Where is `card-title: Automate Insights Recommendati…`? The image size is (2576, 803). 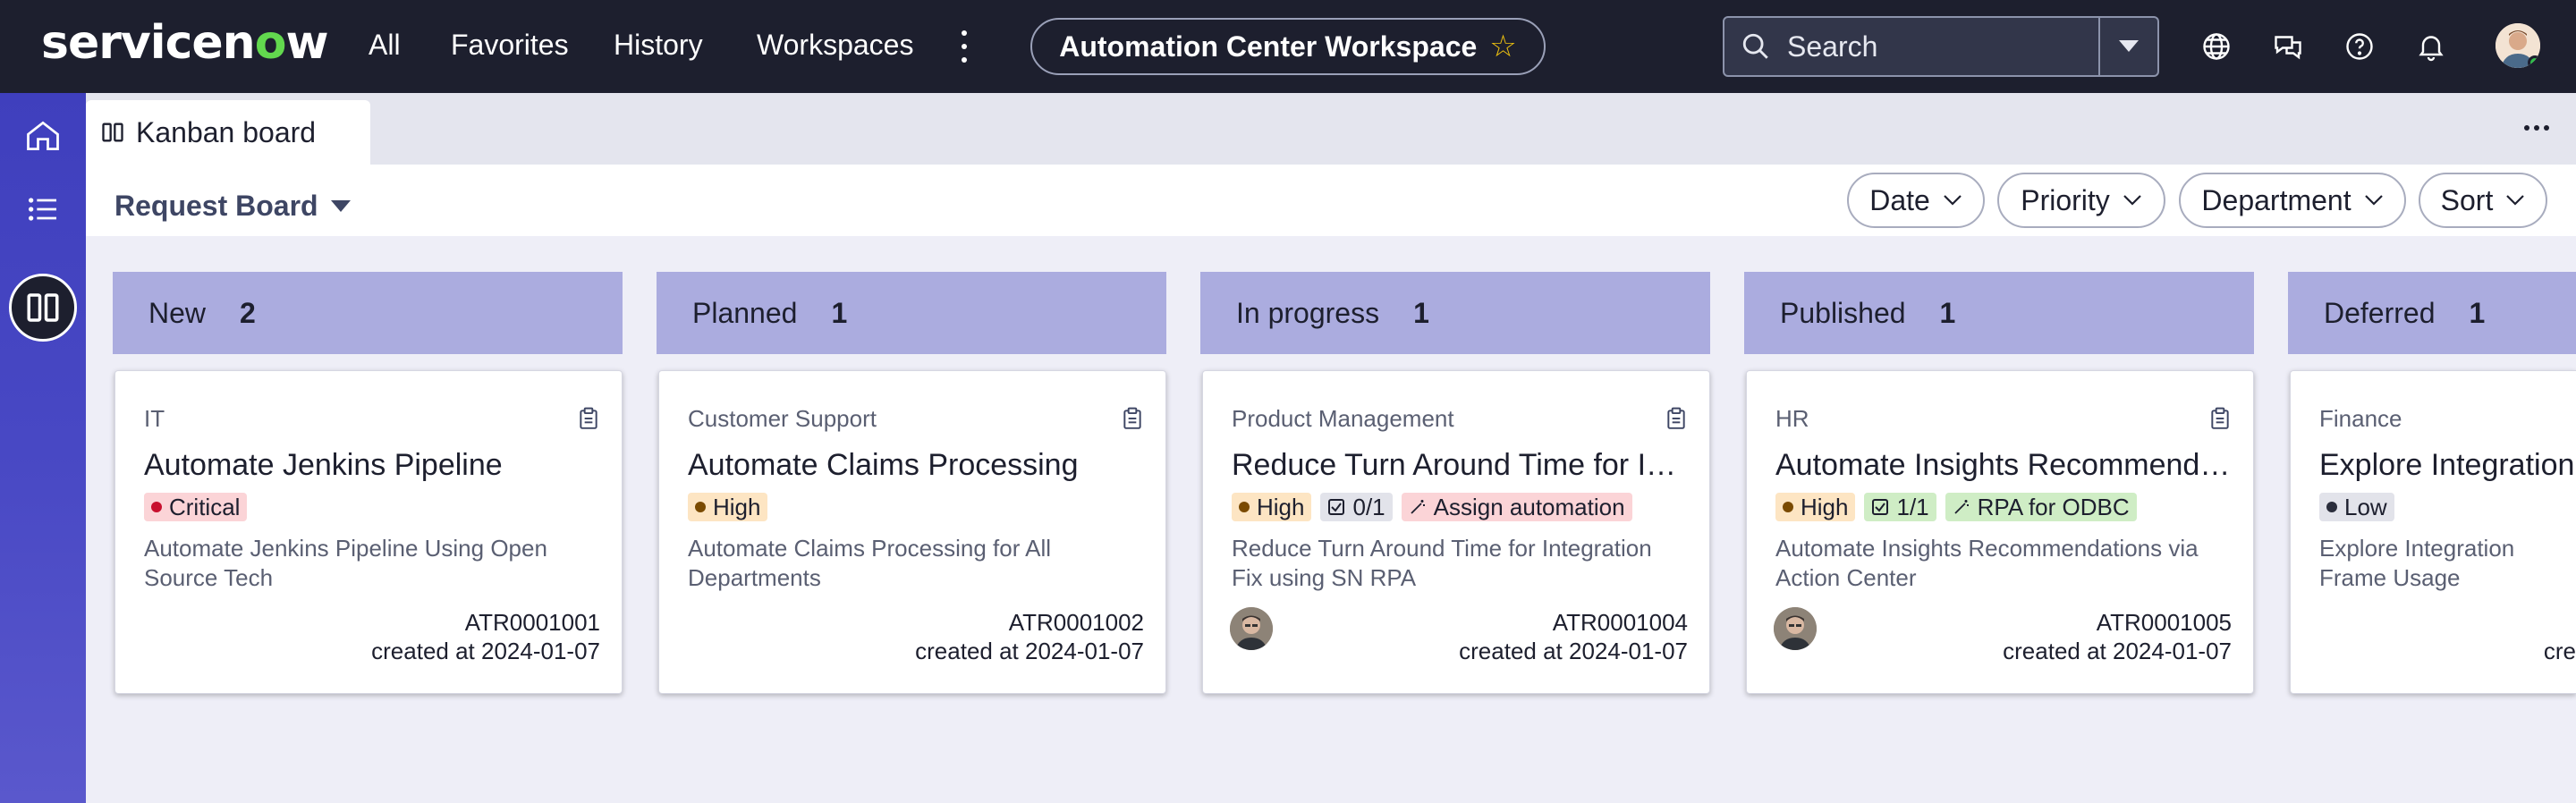 card-title: Automate Insights Recommendati… is located at coordinates (2003, 465).